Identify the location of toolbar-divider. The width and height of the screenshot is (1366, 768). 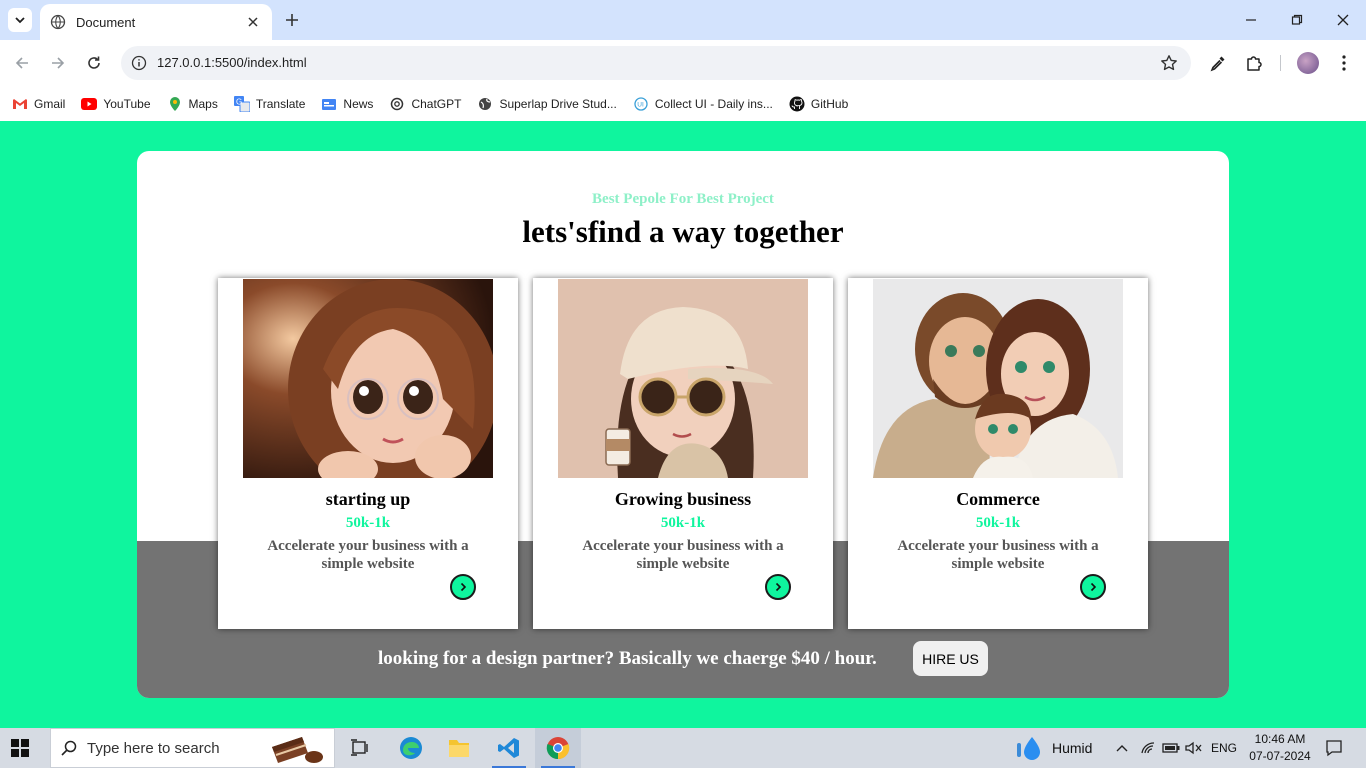
(1280, 63).